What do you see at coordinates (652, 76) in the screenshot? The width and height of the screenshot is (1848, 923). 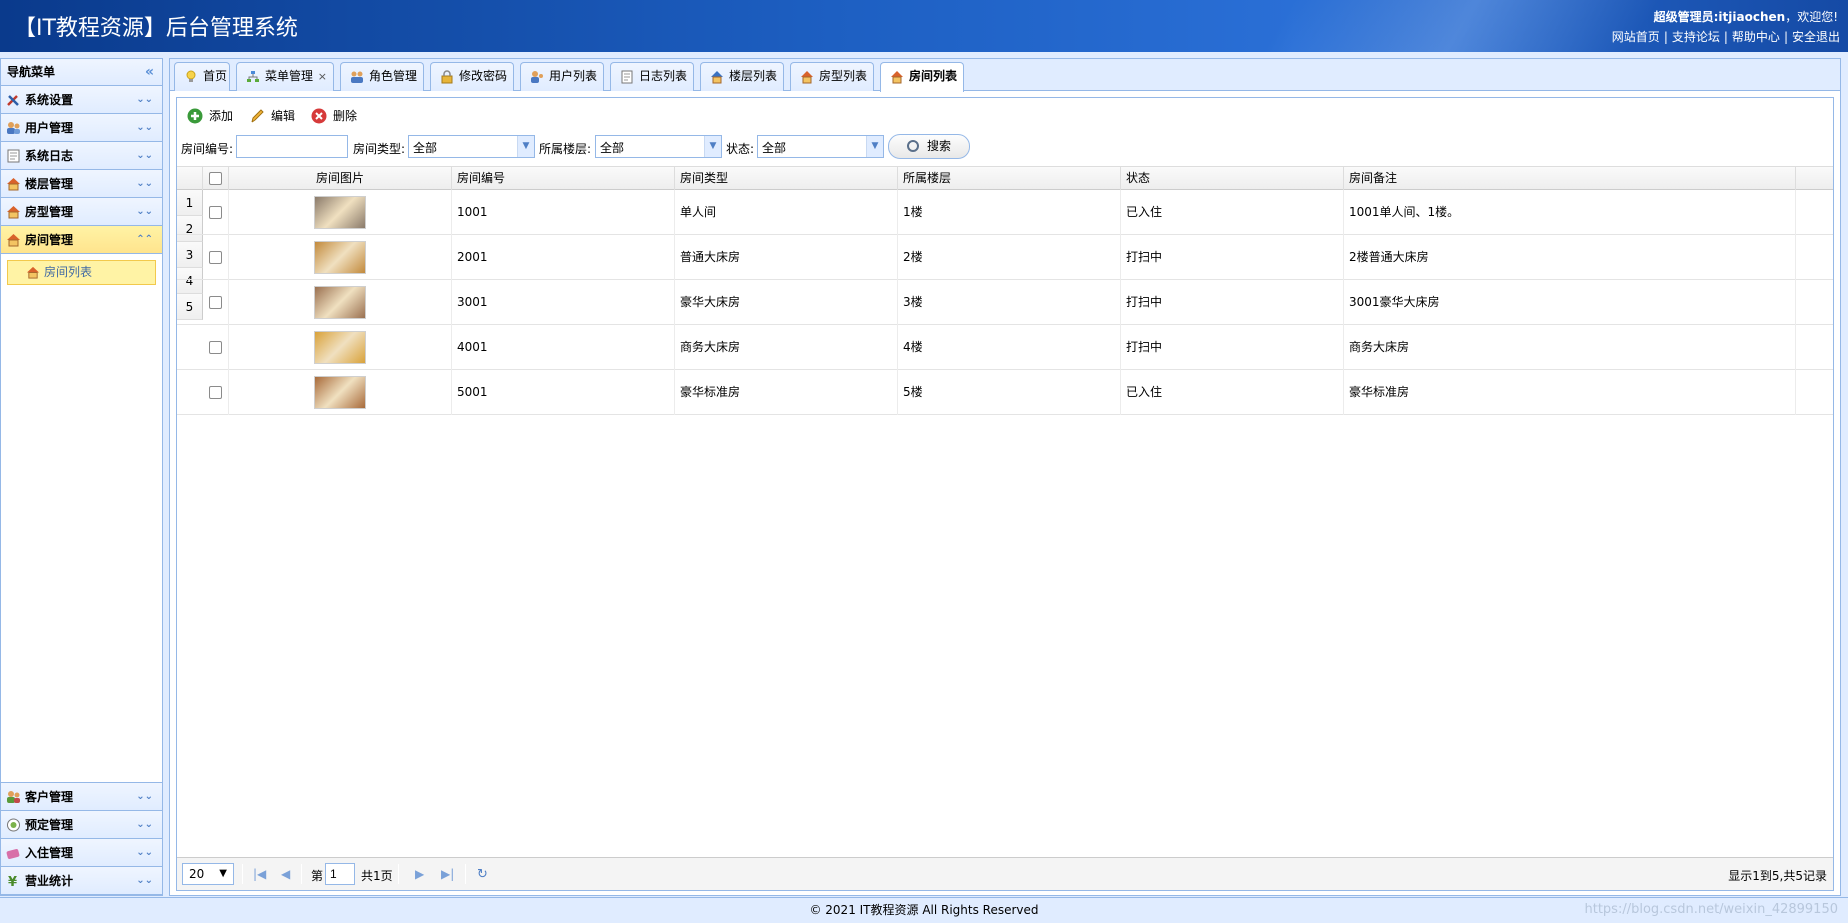 I see `tab-log-list: 日志列表 ×` at bounding box center [652, 76].